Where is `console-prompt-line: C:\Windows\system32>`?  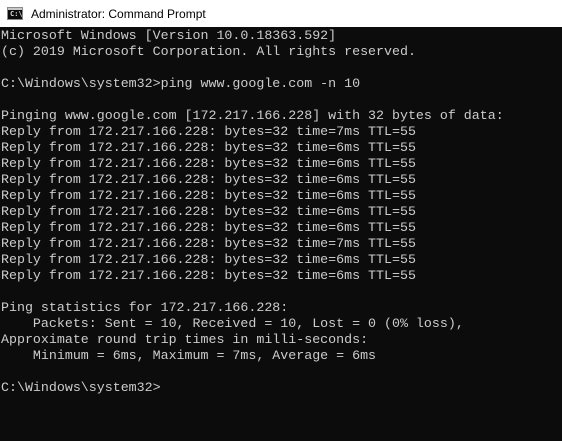
console-prompt-line: C:\Windows\system32> is located at coordinates (81, 387).